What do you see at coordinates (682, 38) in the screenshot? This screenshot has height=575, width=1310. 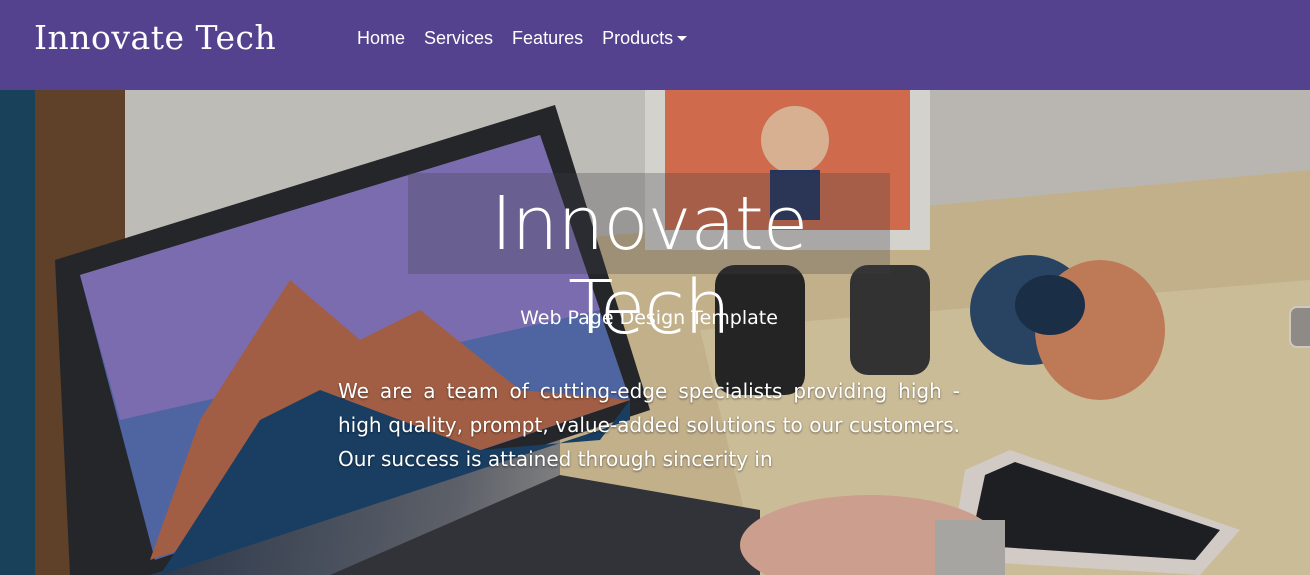 I see `caret-down-icon` at bounding box center [682, 38].